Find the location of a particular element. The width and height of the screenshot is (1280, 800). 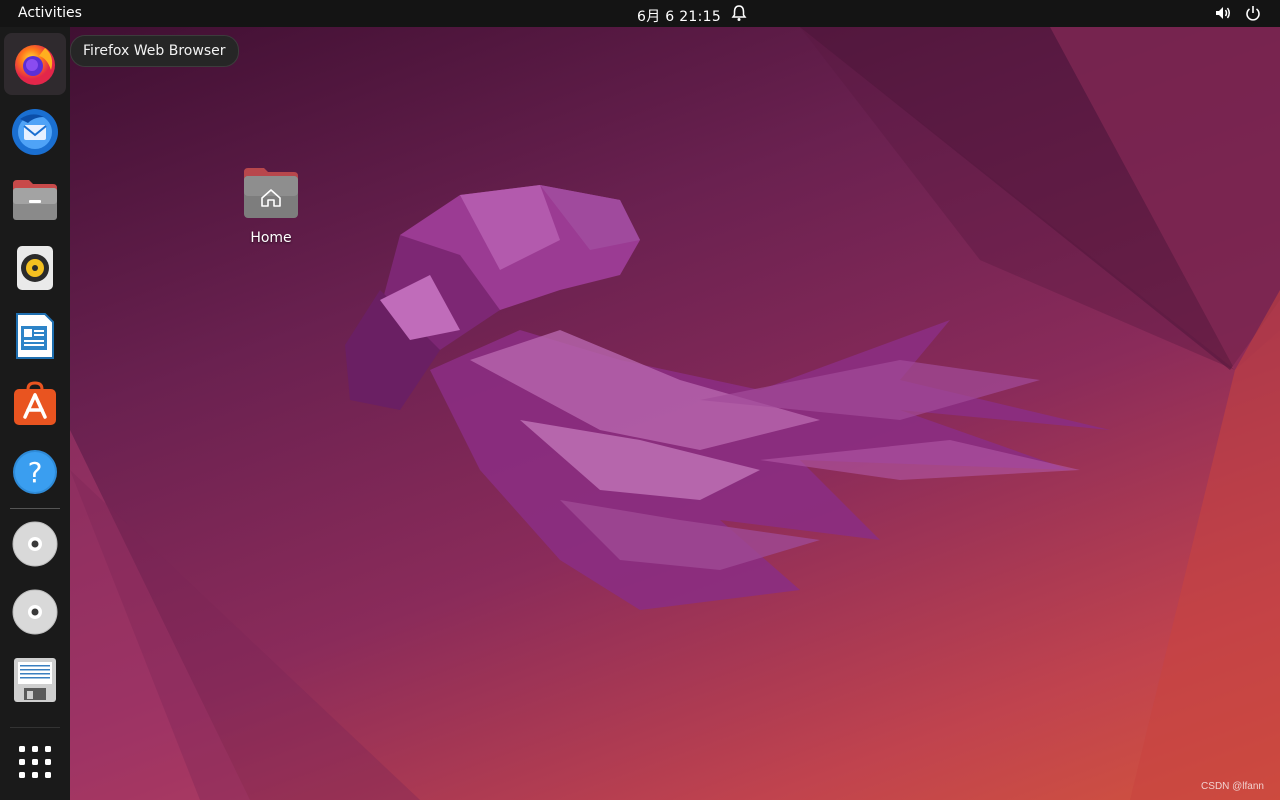

clock: 6月 6 21:15 is located at coordinates (679, 16).